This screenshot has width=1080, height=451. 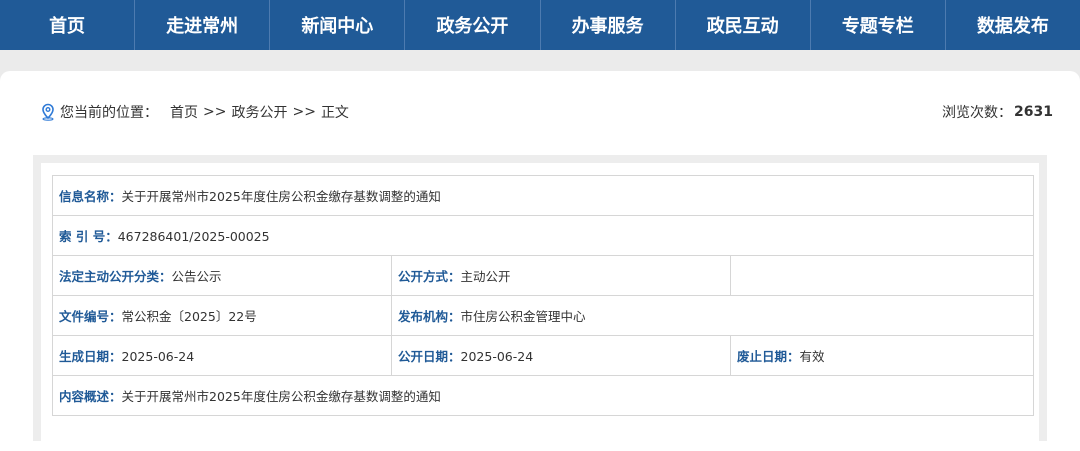 I want to click on document-number-cell: 文件编号：常公积金〔2025〕22号, so click(x=222, y=315).